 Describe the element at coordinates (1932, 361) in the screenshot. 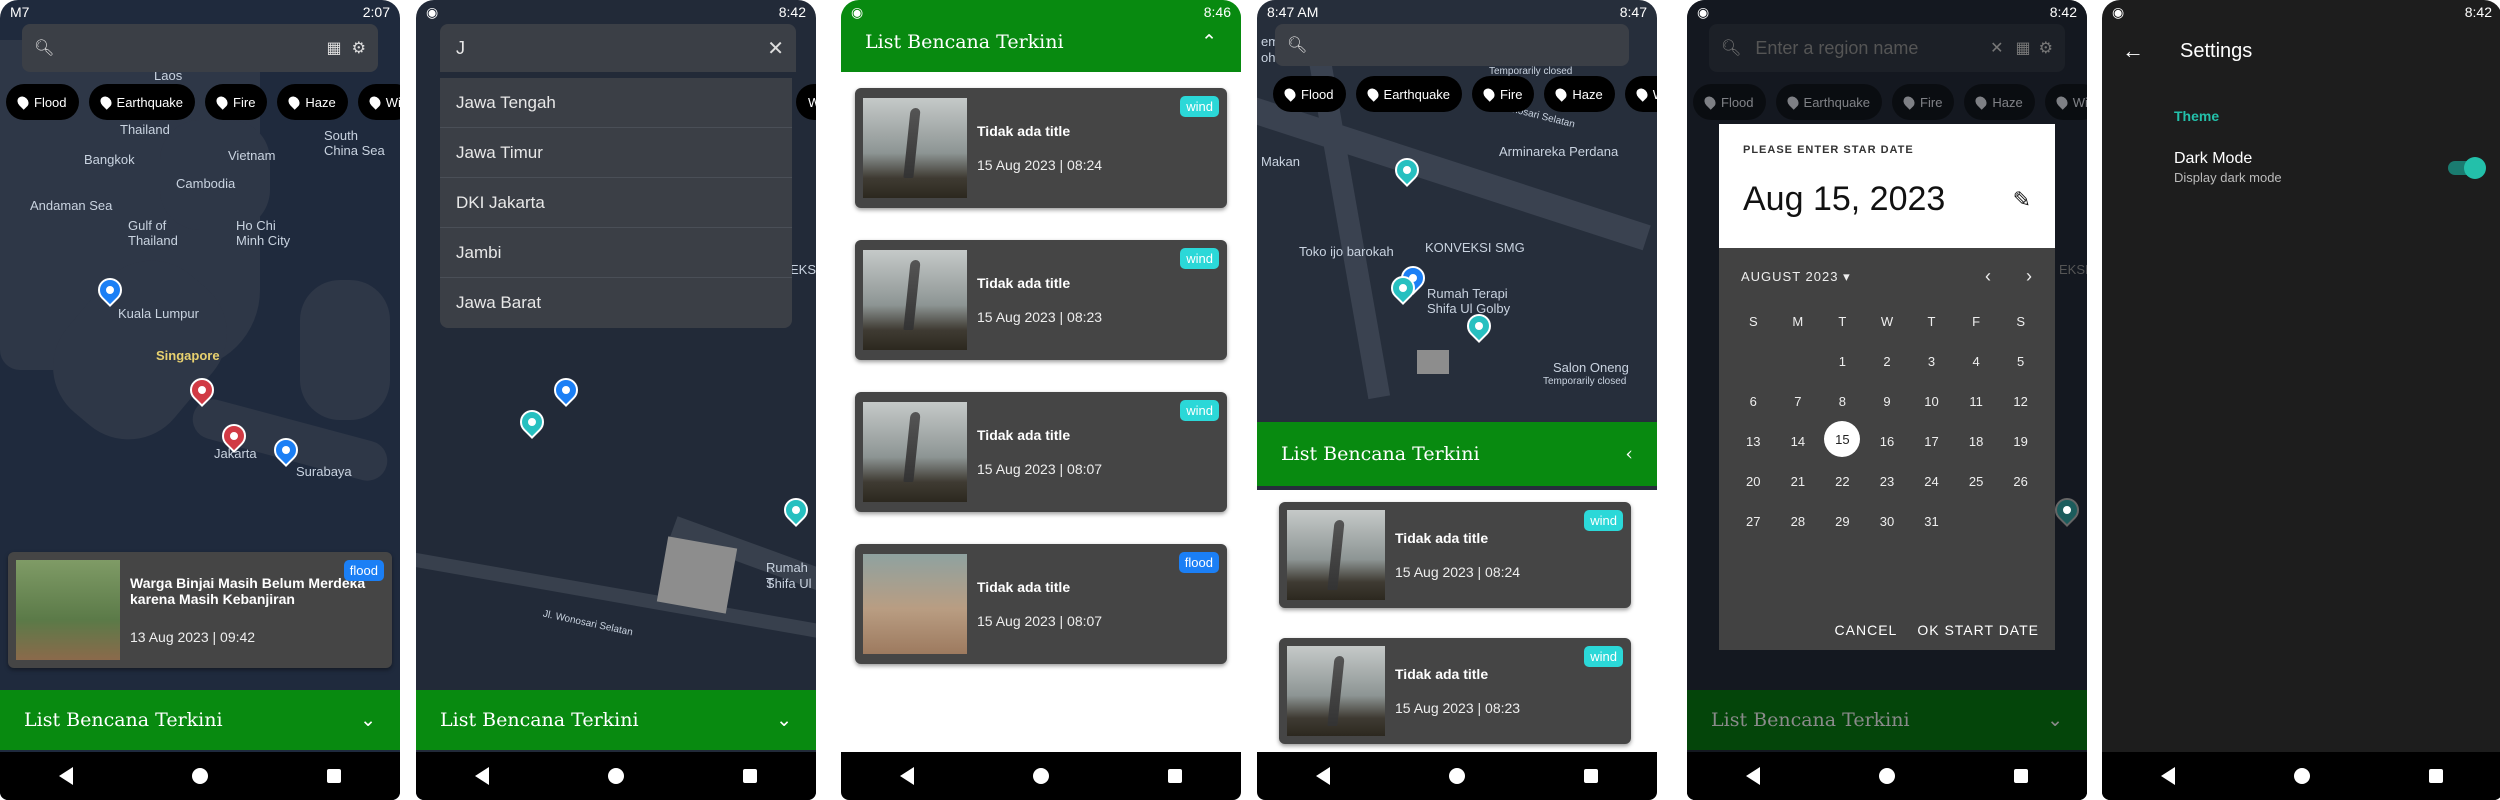

I see `calendar-day: 3` at that location.